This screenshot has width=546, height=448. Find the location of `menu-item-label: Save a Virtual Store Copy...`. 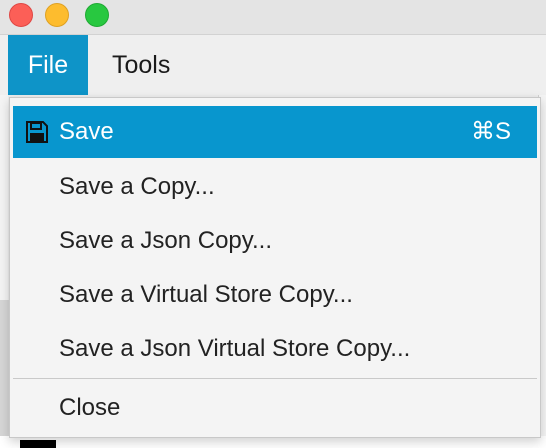

menu-item-label: Save a Virtual Store Copy... is located at coordinates (206, 294).